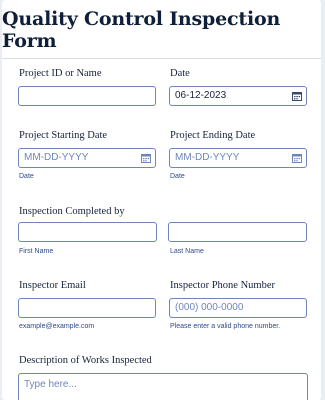 The height and width of the screenshot is (400, 325). I want to click on end-date-input: MM-DD-YYYY, so click(238, 158).